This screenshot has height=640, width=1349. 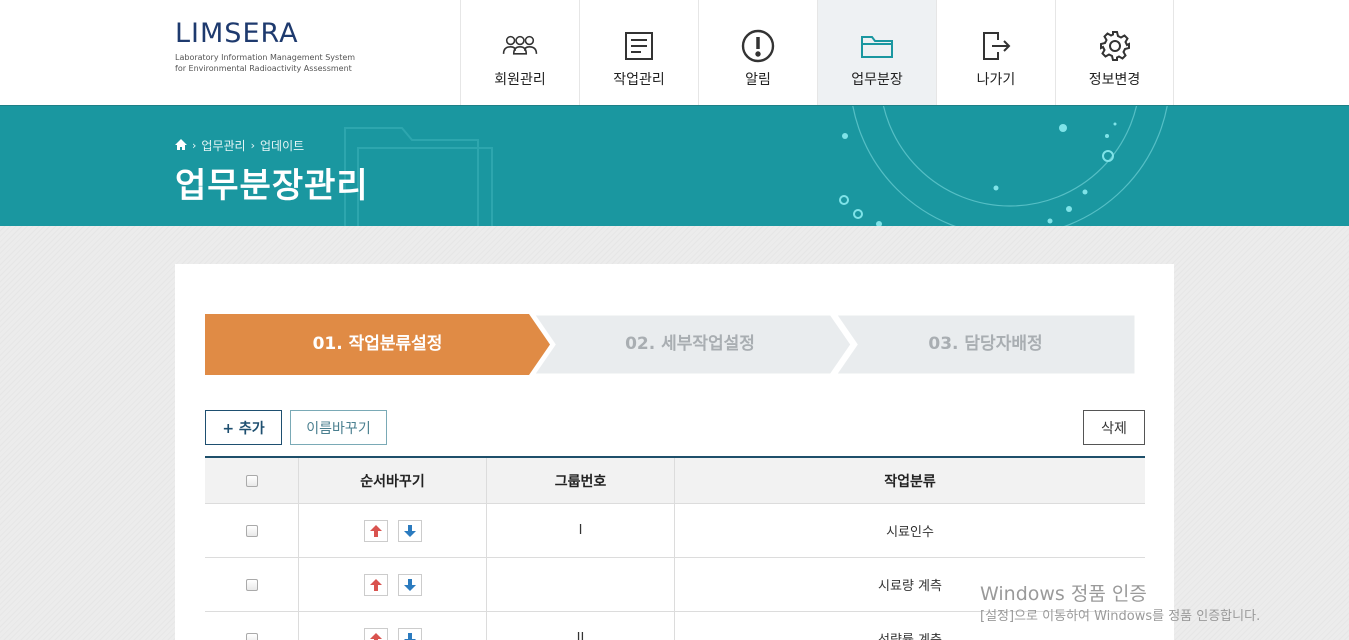 What do you see at coordinates (243, 427) in the screenshot?
I see `add-button: + 추가` at bounding box center [243, 427].